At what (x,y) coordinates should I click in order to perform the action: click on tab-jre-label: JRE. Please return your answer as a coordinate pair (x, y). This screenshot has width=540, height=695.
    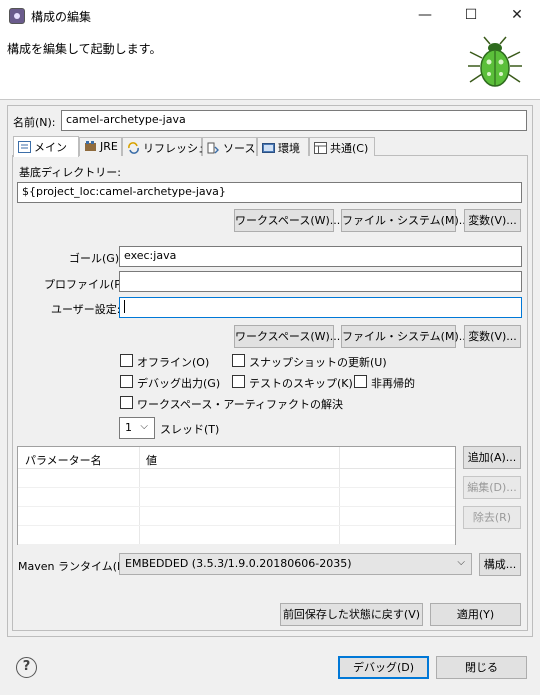
    Looking at the image, I should click on (109, 146).